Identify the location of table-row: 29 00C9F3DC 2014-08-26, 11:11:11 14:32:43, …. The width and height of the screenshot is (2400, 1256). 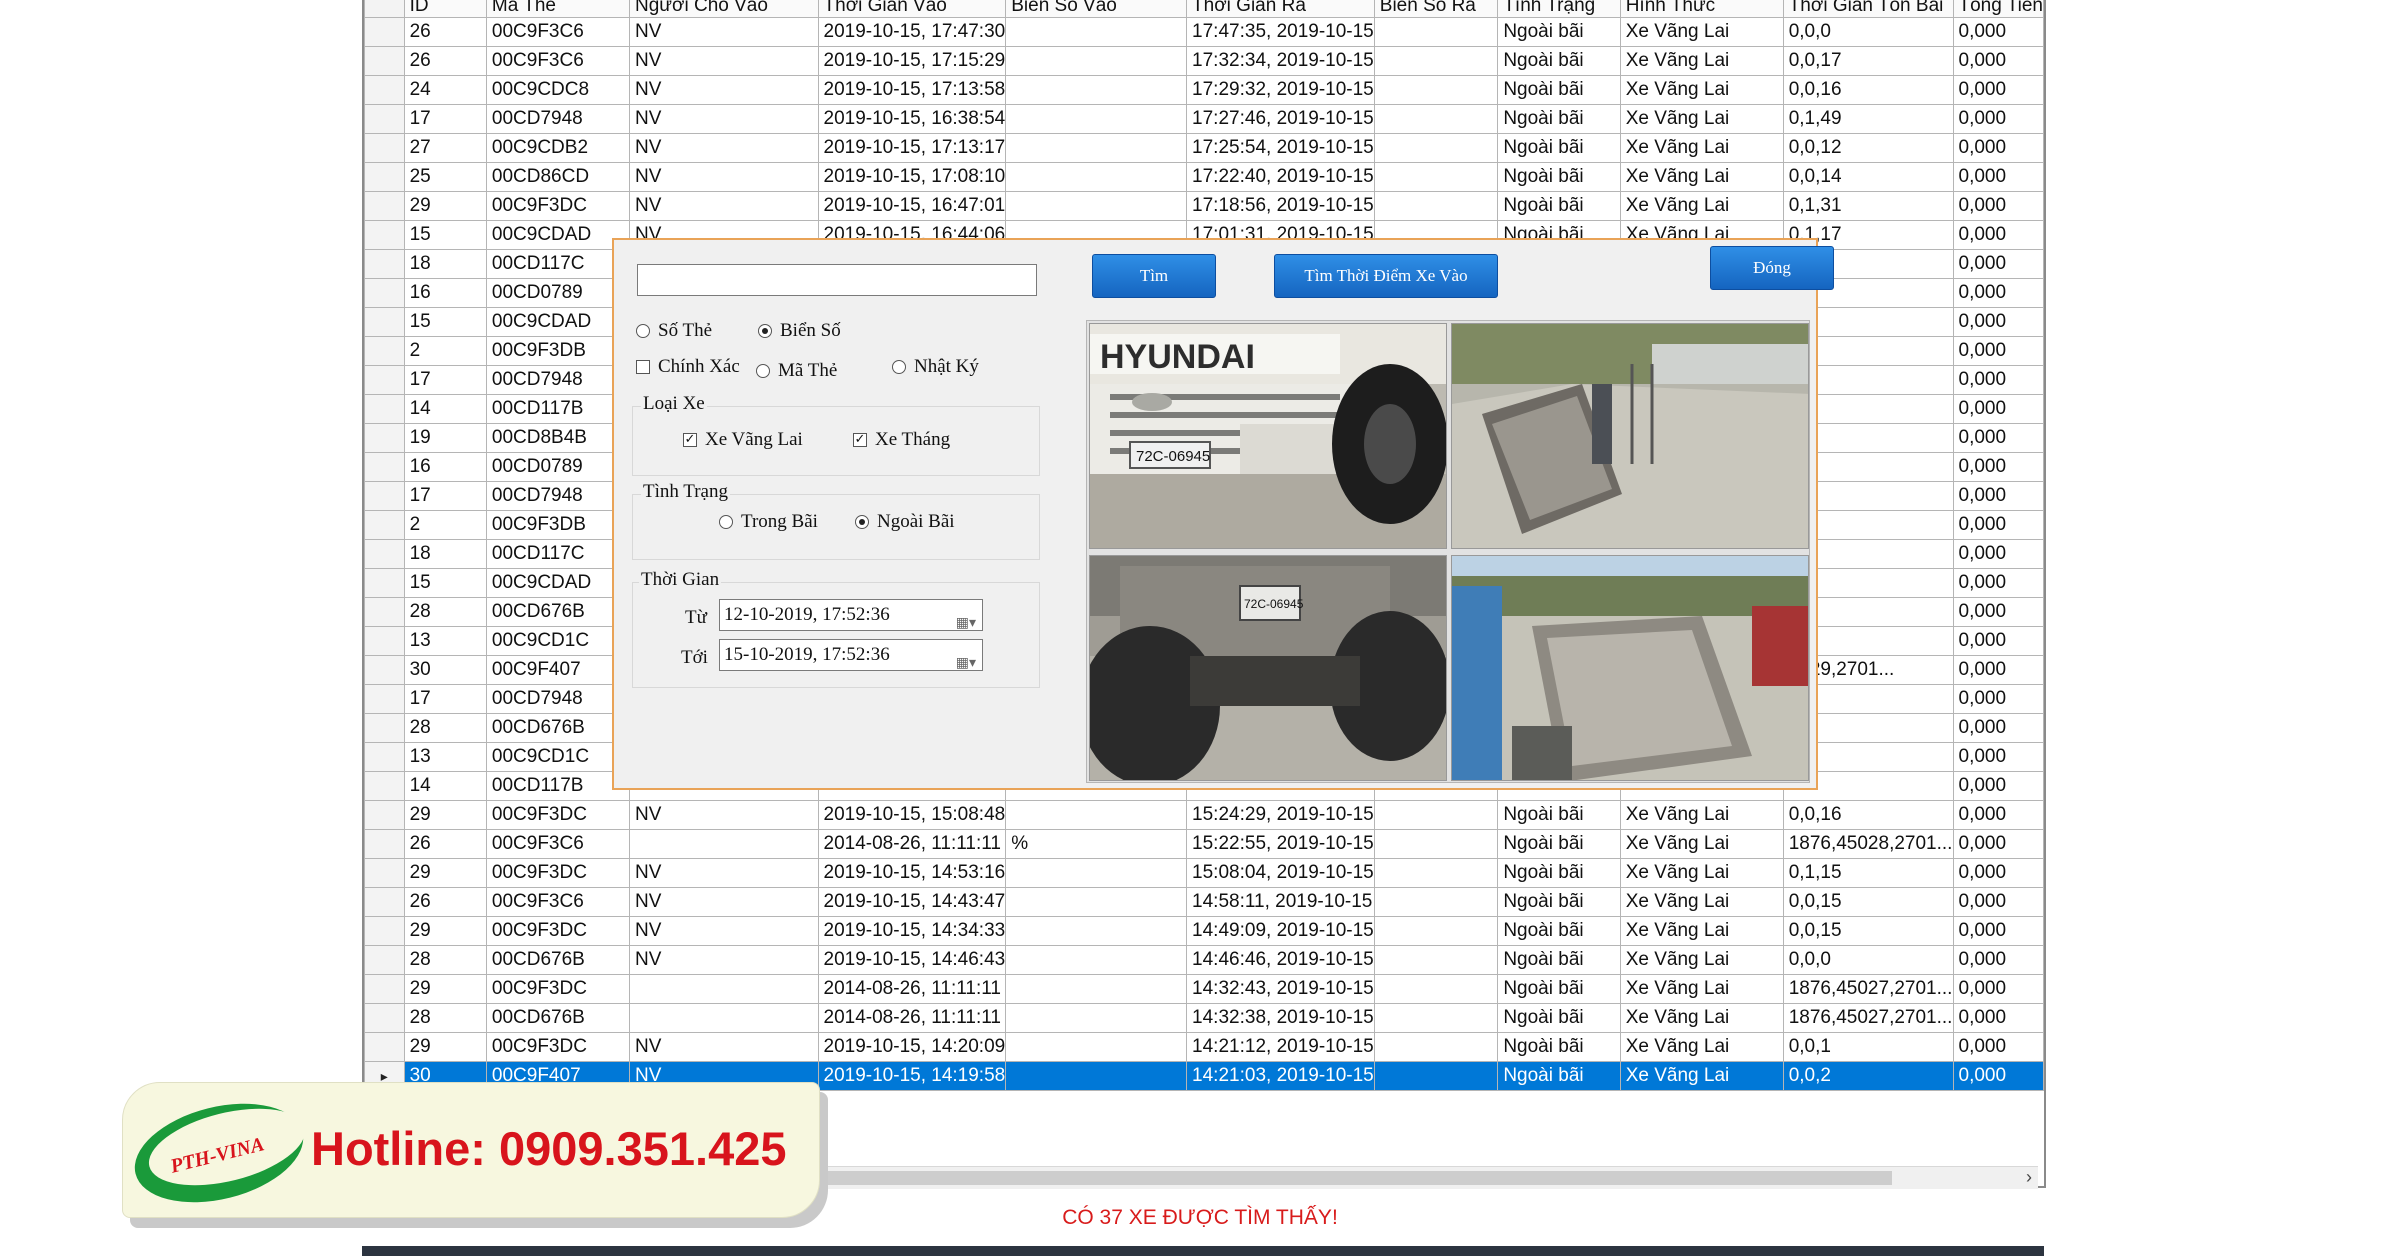
(1204, 989).